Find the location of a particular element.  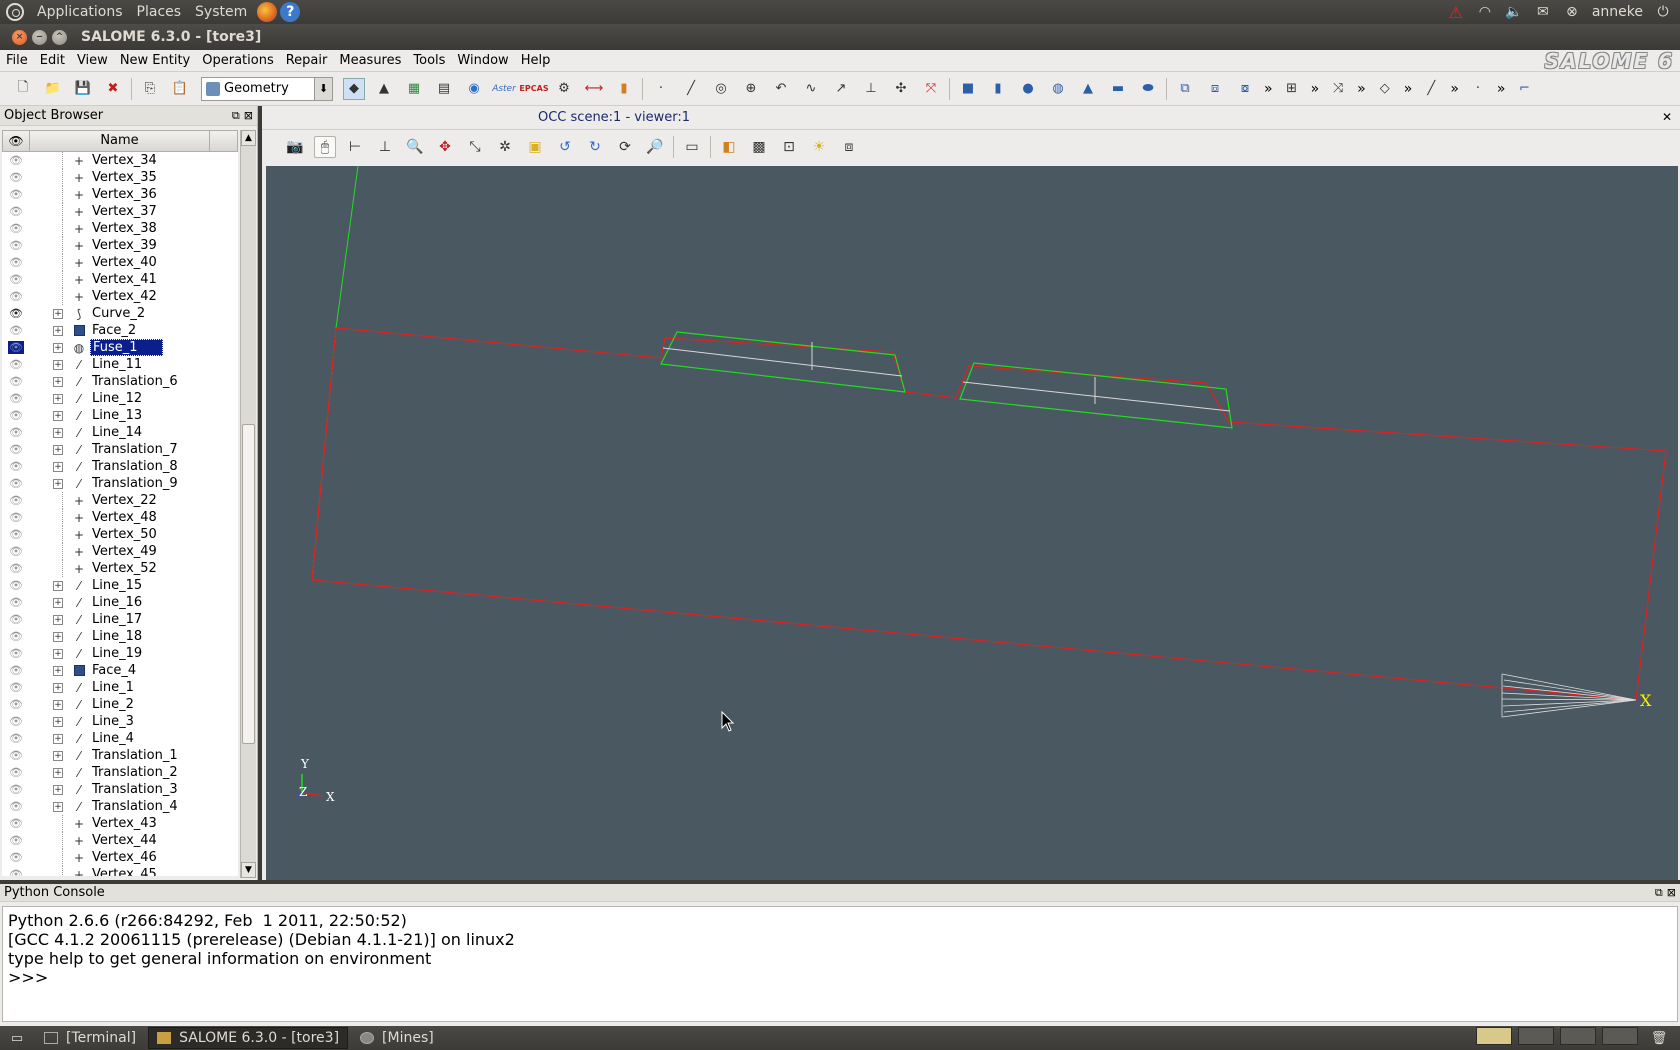

smesh-module-icon: ▲ is located at coordinates (384, 89).